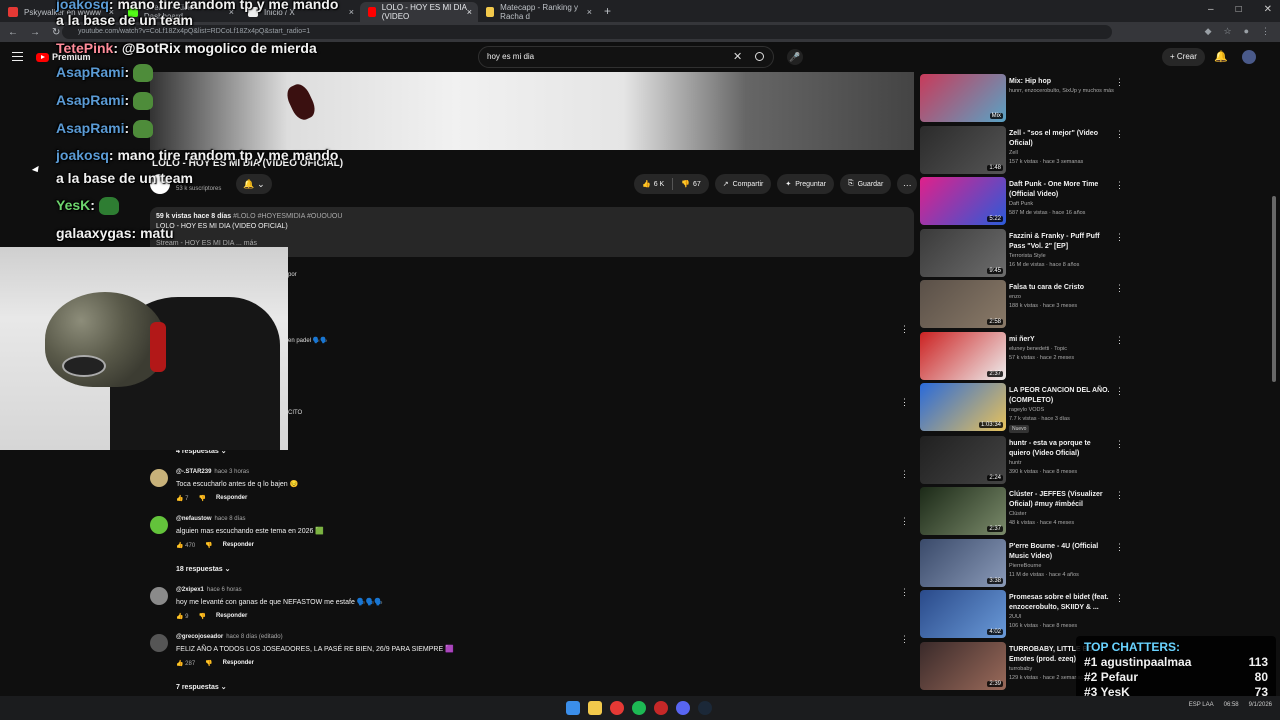  I want to click on bookmark-icon: ☆, so click(1227, 31).